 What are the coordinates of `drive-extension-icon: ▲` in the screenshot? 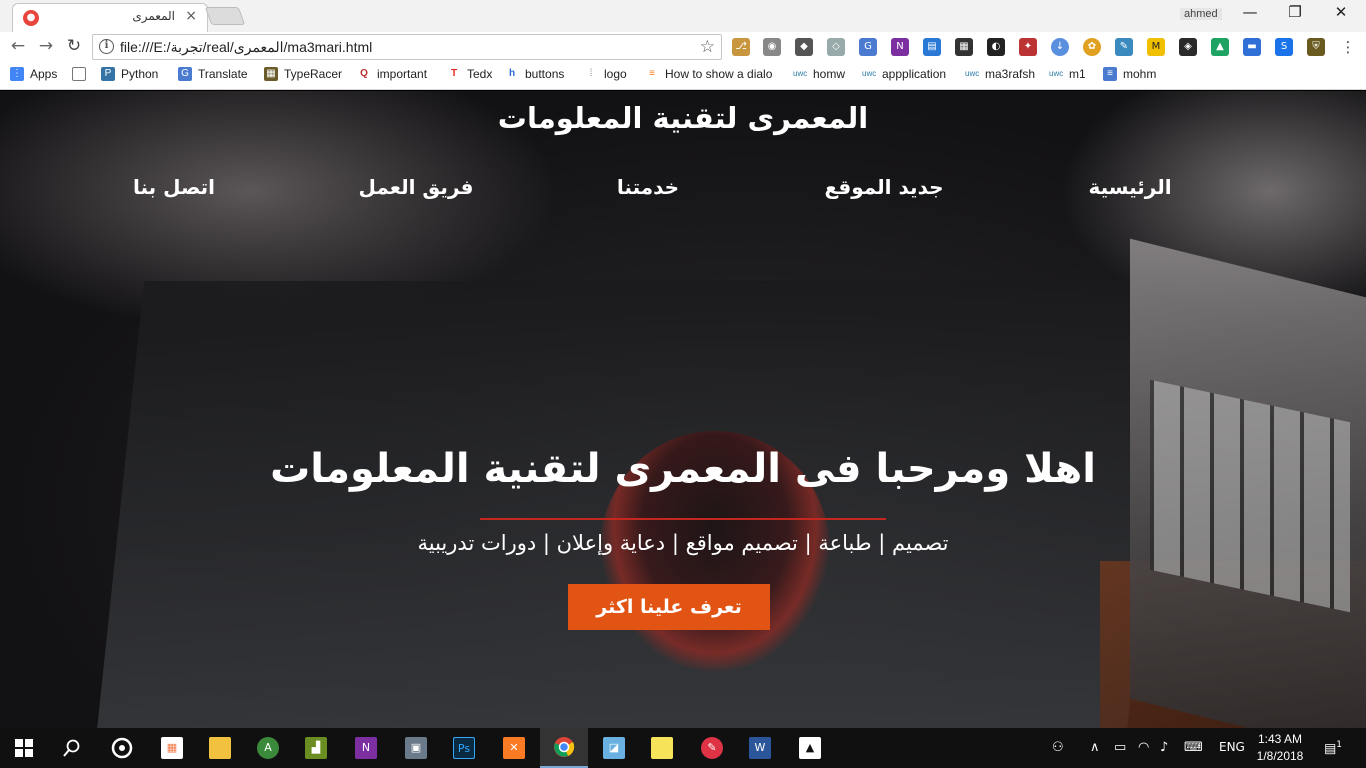 It's located at (1220, 47).